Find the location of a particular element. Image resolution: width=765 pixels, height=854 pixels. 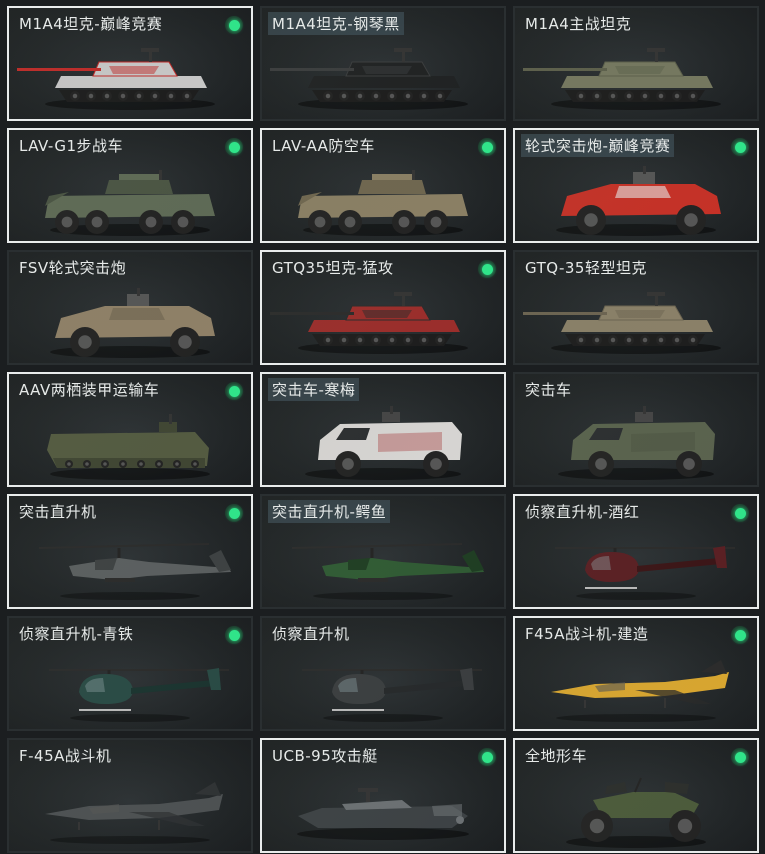

vehicle-card: GTQ-35轻型坦克 is located at coordinates (636, 307).